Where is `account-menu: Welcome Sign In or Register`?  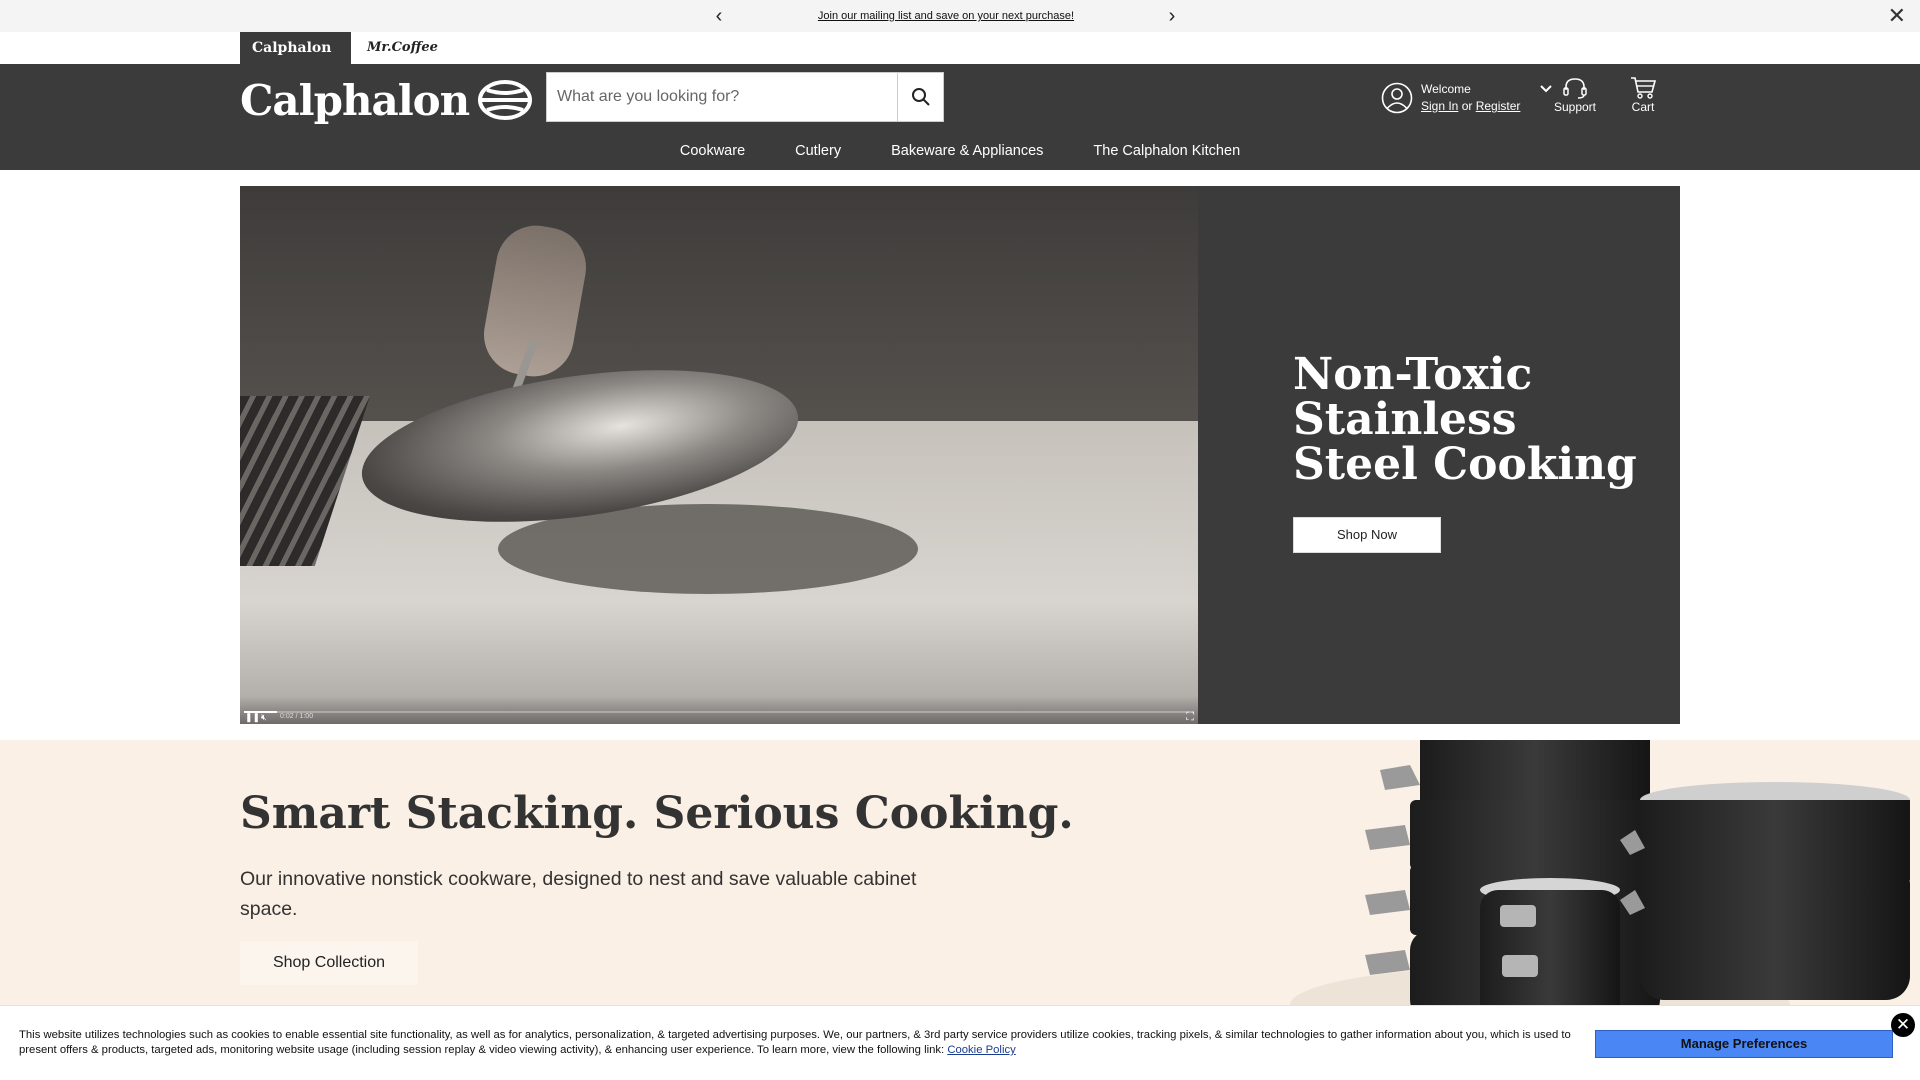 account-menu: Welcome Sign In or Register is located at coordinates (1467, 98).